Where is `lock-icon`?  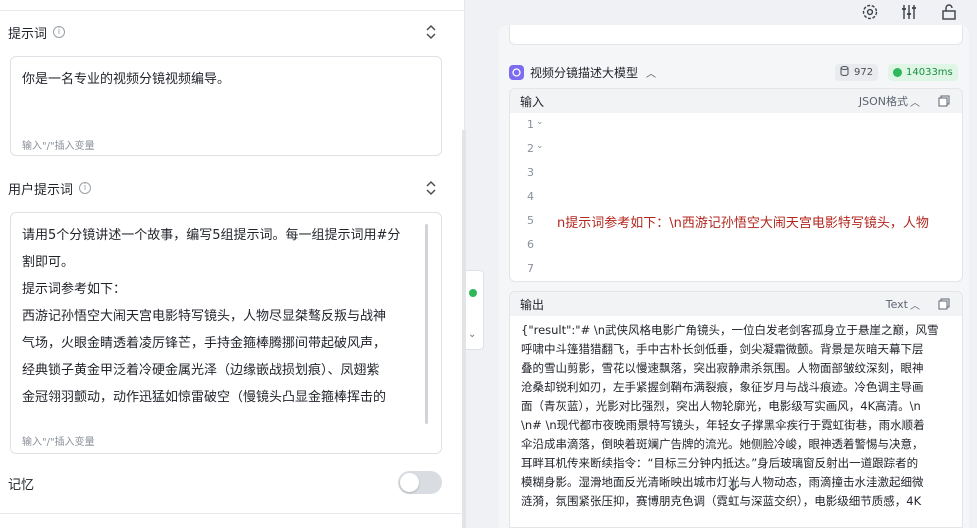 lock-icon is located at coordinates (949, 12).